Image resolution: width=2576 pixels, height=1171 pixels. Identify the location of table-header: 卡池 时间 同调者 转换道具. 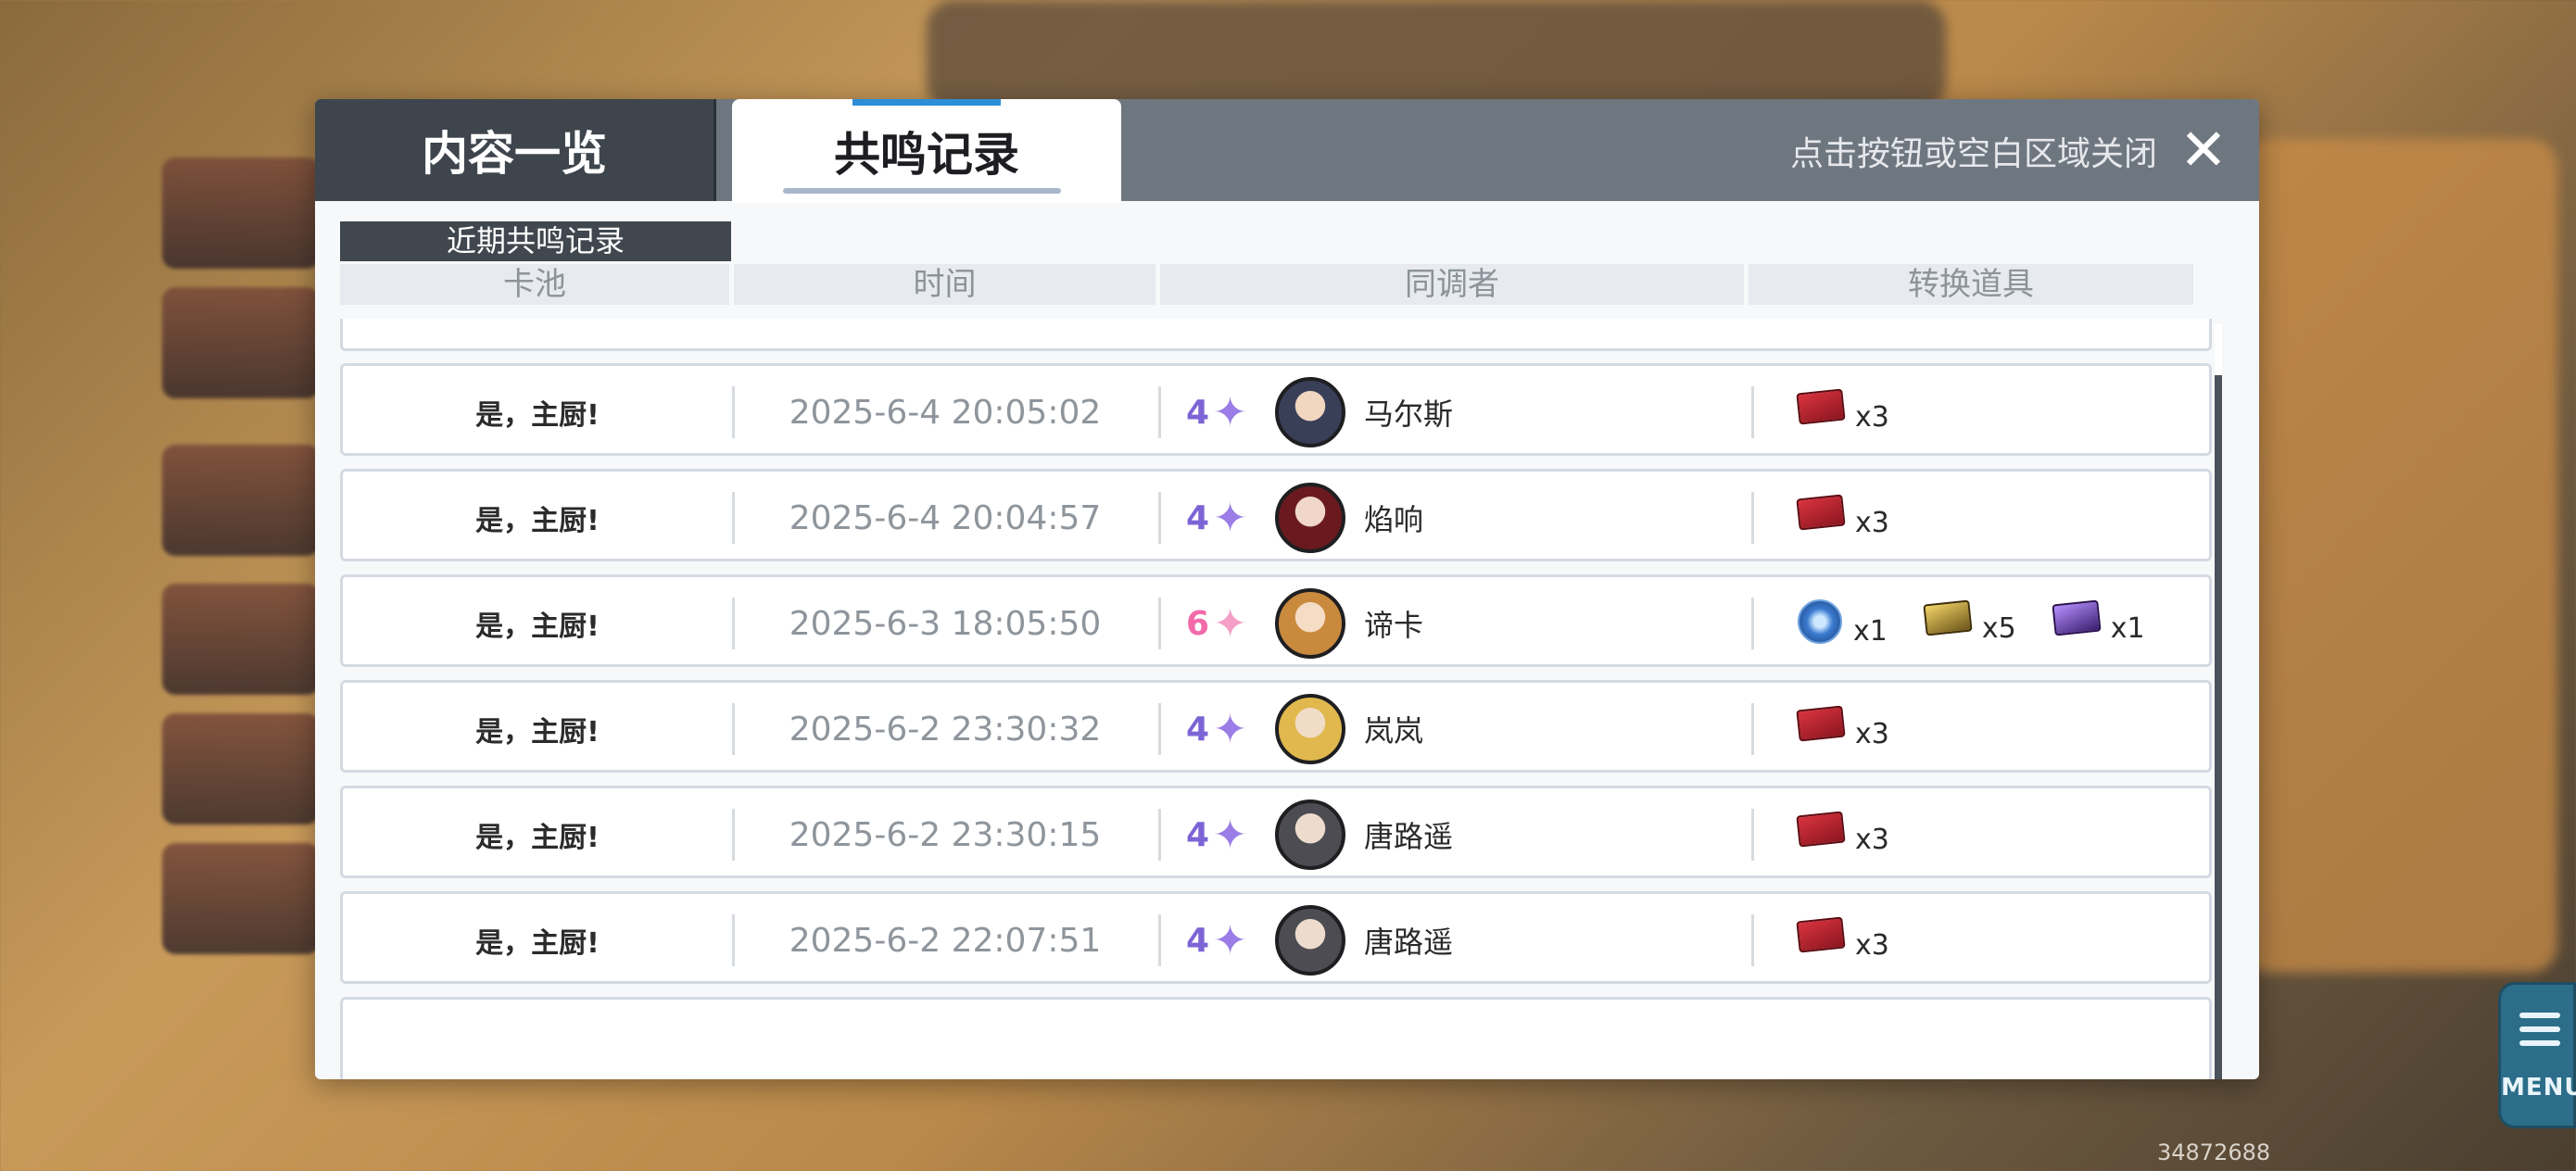
(1267, 284).